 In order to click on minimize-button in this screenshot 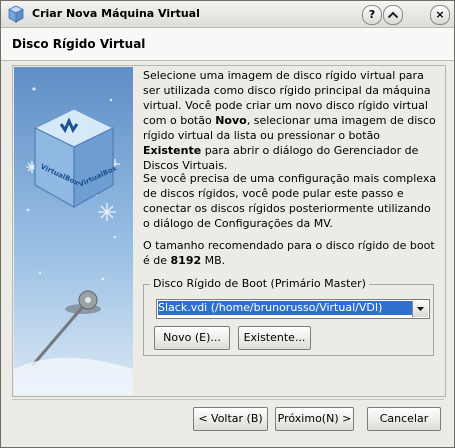, I will do `click(393, 15)`.